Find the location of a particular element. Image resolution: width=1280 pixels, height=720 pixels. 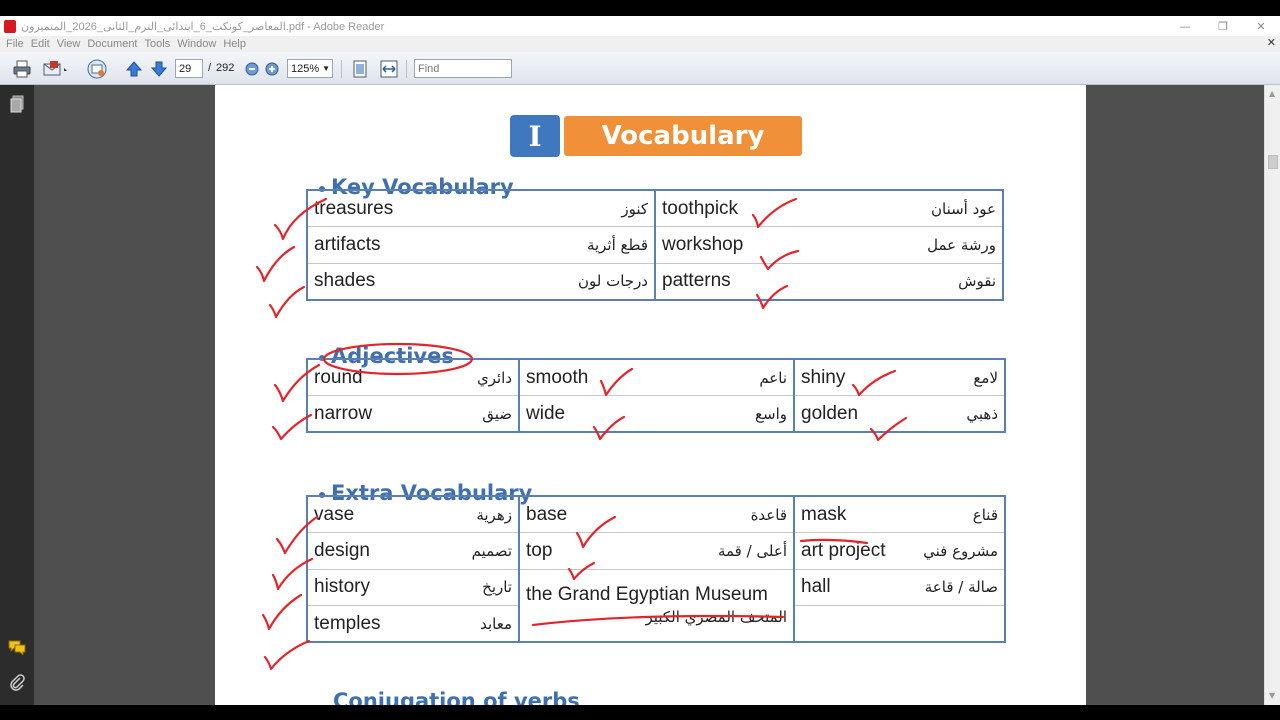

pages-icon is located at coordinates (17, 104).